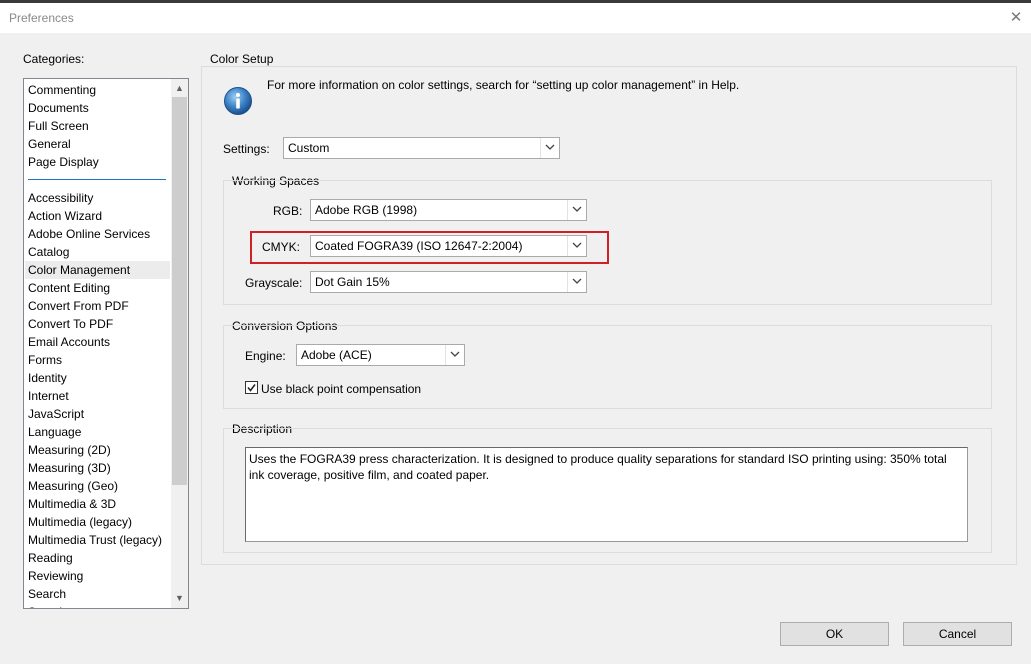 This screenshot has width=1031, height=664. Describe the element at coordinates (69, 450) in the screenshot. I see `category-item: Measuring (2D)` at that location.